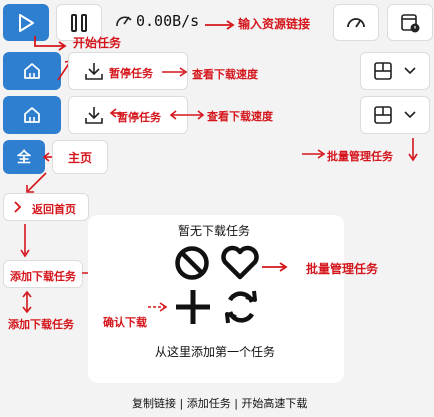 This screenshot has height=417, width=434. Describe the element at coordinates (342, 269) in the screenshot. I see `annotation-batch-manage-2: 批量管理任务` at that location.